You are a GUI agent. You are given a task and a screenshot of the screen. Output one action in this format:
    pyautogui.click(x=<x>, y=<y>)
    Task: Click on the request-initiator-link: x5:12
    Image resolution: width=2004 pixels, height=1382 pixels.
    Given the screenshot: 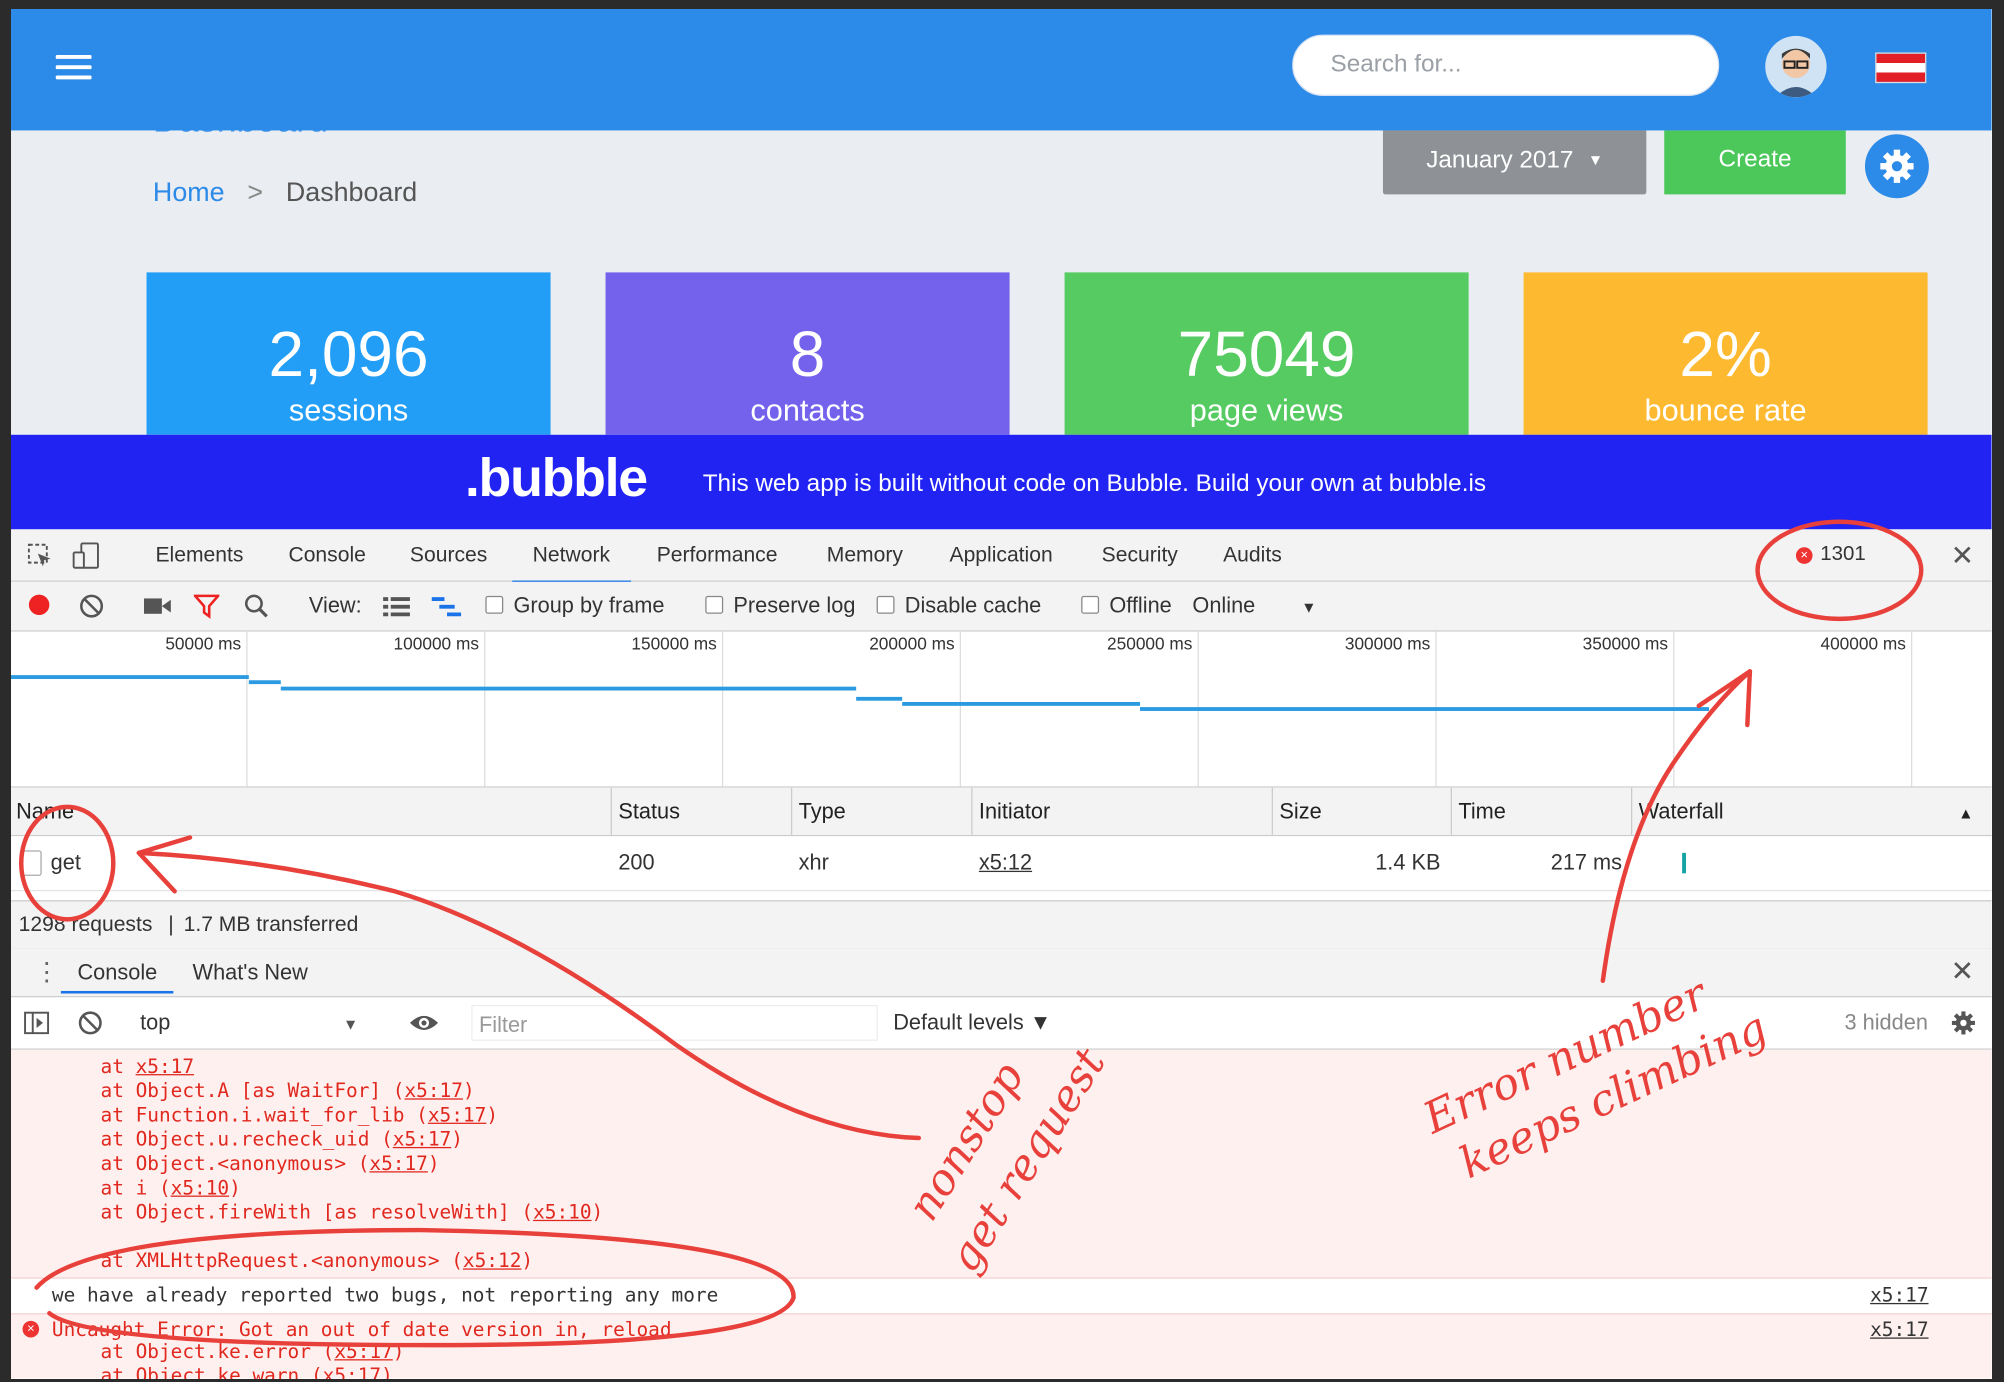 What is the action you would take?
    pyautogui.click(x=1005, y=863)
    